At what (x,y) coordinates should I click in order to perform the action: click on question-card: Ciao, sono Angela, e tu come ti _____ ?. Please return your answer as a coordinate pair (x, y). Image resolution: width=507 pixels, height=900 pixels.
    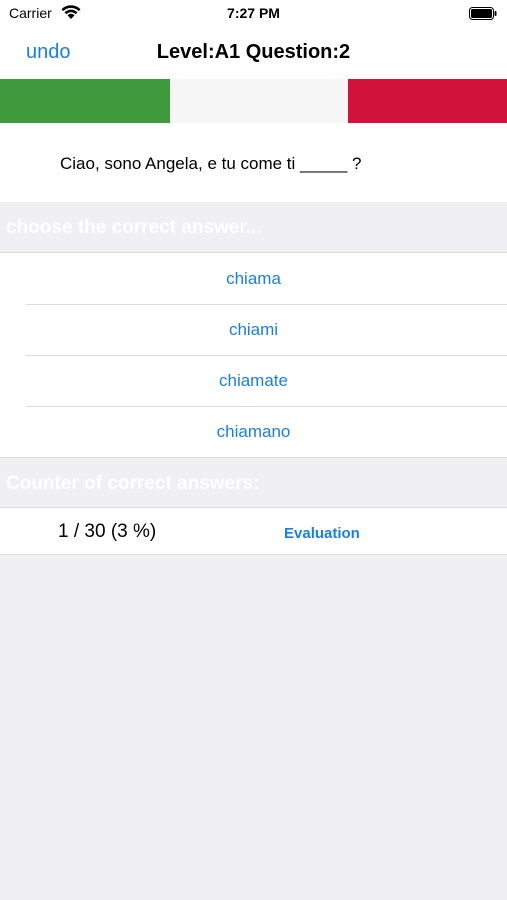
    Looking at the image, I should click on (253, 162).